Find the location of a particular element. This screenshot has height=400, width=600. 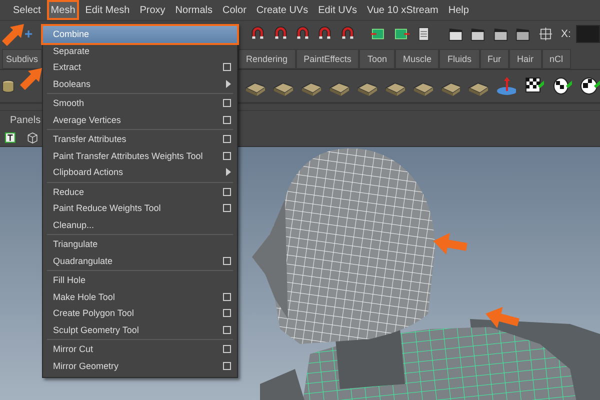

menu-item: Sculpt Geometry Tool is located at coordinates (140, 330).